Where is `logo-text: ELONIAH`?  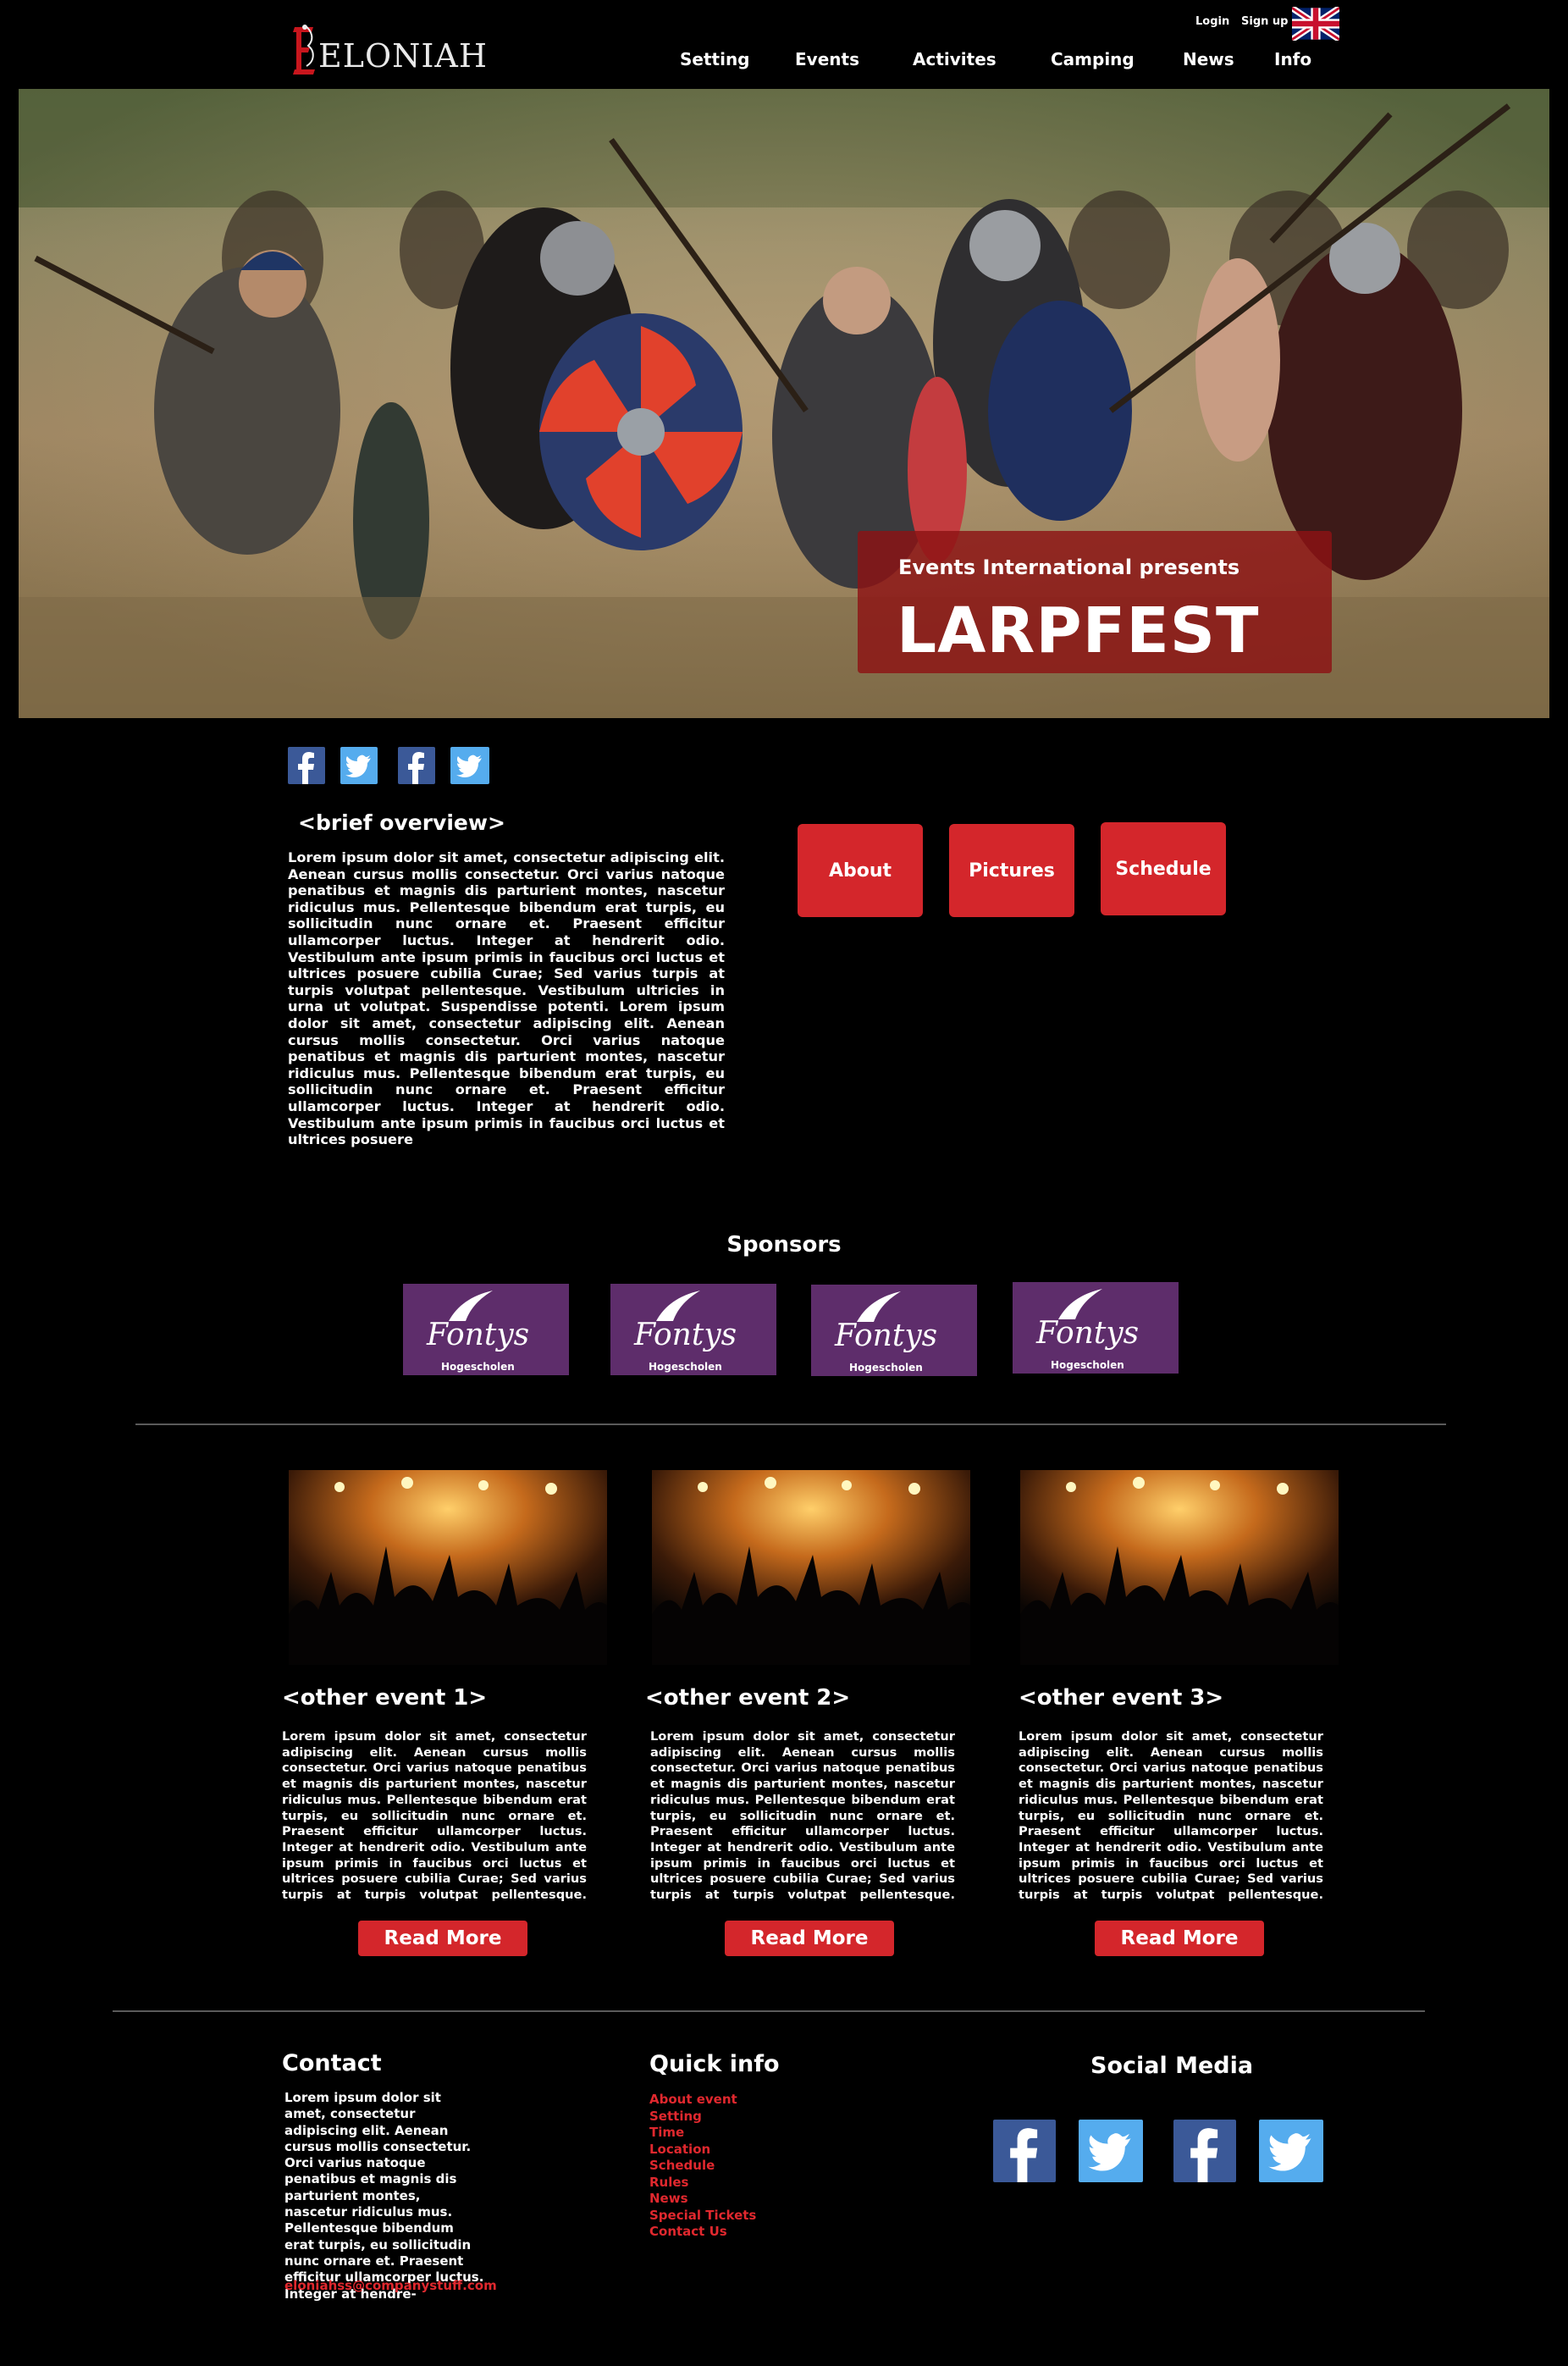
logo-text: ELONIAH is located at coordinates (403, 56).